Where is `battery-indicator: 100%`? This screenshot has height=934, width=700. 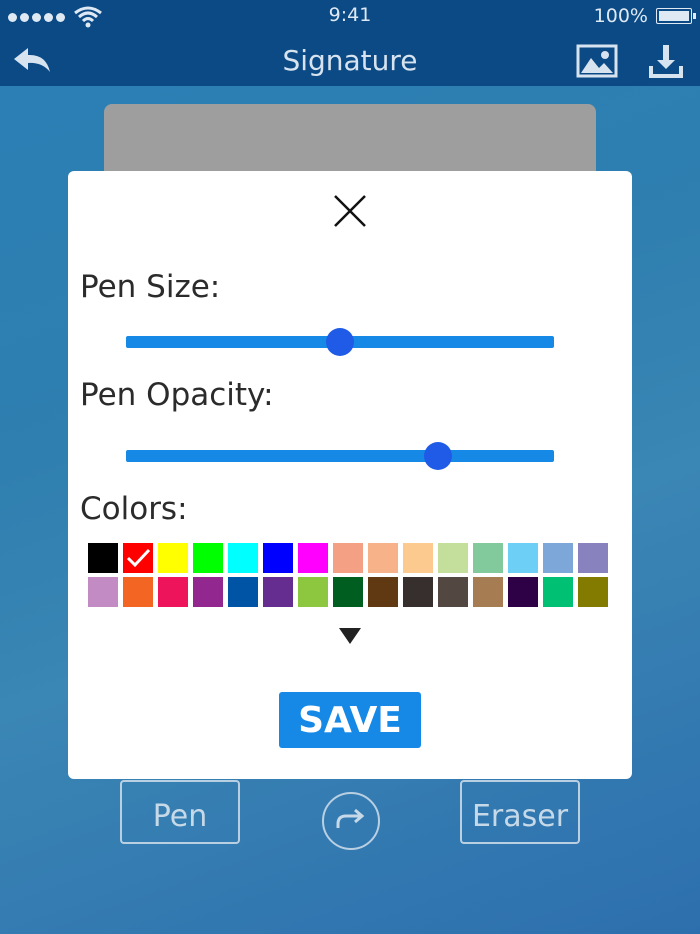 battery-indicator: 100% is located at coordinates (644, 16).